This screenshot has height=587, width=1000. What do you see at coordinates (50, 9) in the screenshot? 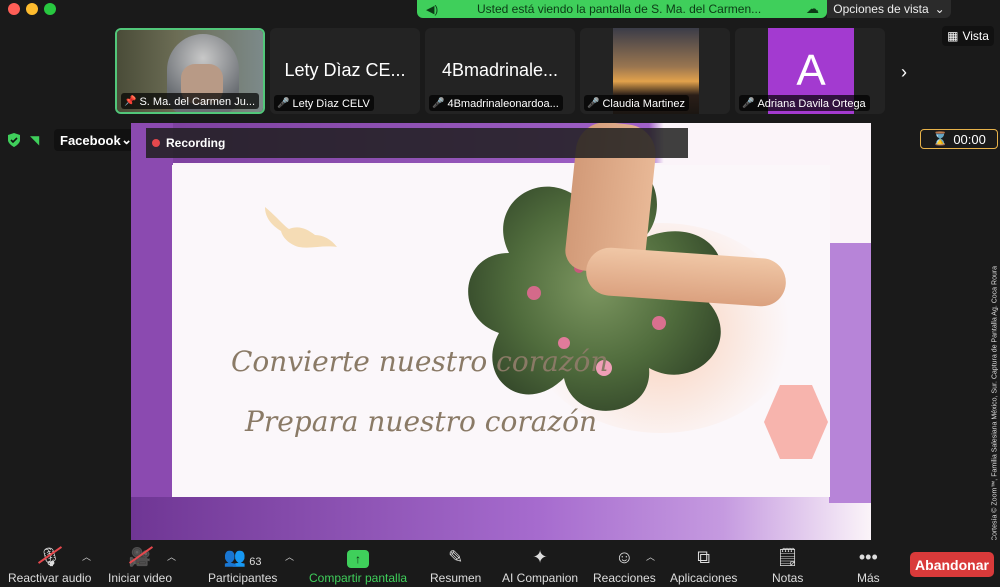
I see `maximize-window-button` at bounding box center [50, 9].